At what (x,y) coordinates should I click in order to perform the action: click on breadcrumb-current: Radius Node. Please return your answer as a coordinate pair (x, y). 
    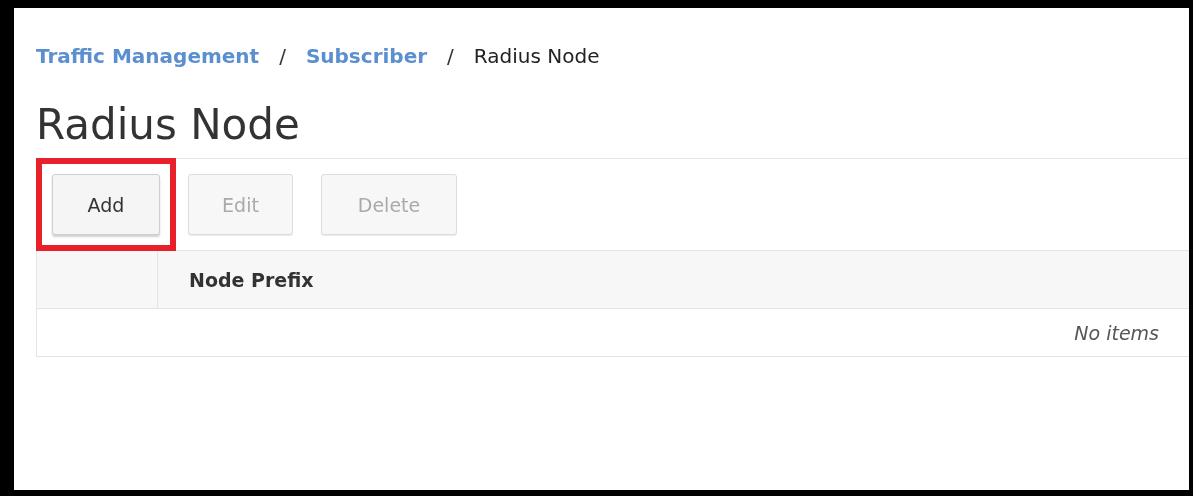
    Looking at the image, I should click on (536, 56).